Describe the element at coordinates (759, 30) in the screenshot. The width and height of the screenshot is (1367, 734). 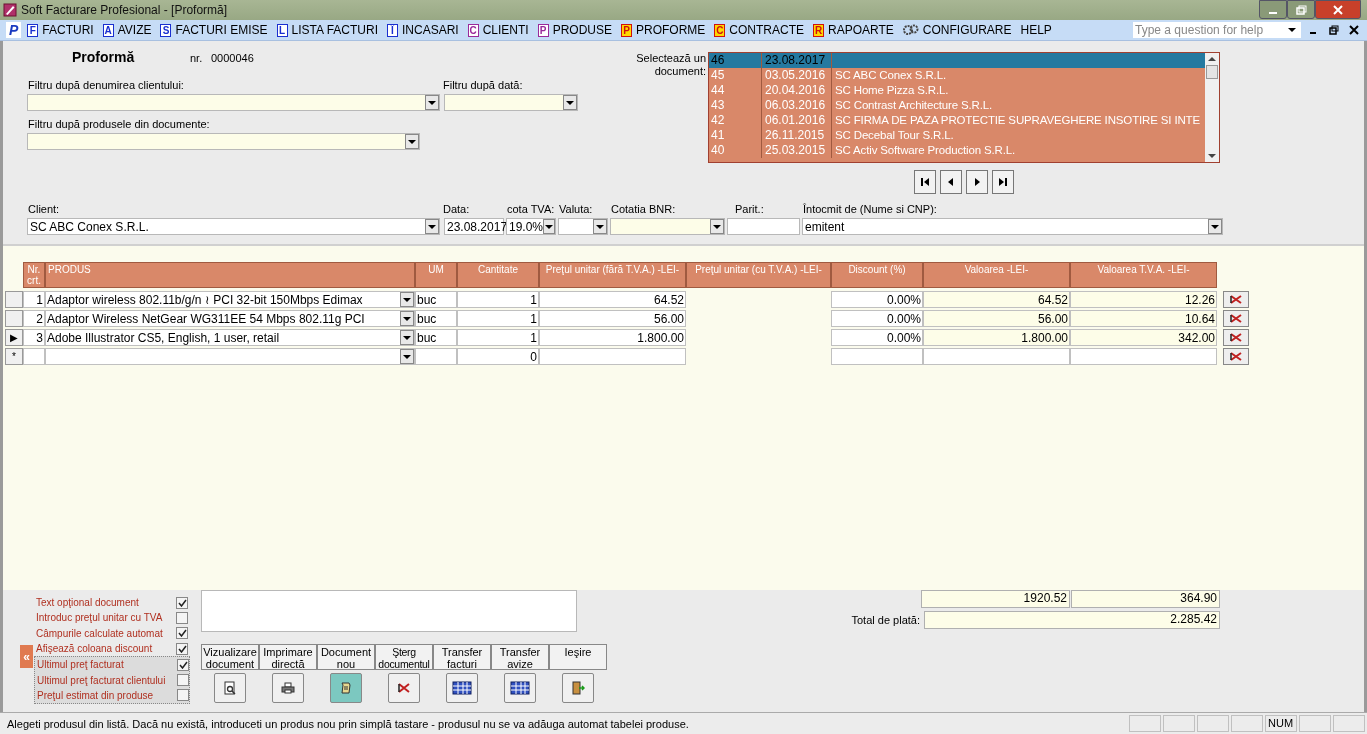
I see `menu-item: C CONTRACTE` at that location.